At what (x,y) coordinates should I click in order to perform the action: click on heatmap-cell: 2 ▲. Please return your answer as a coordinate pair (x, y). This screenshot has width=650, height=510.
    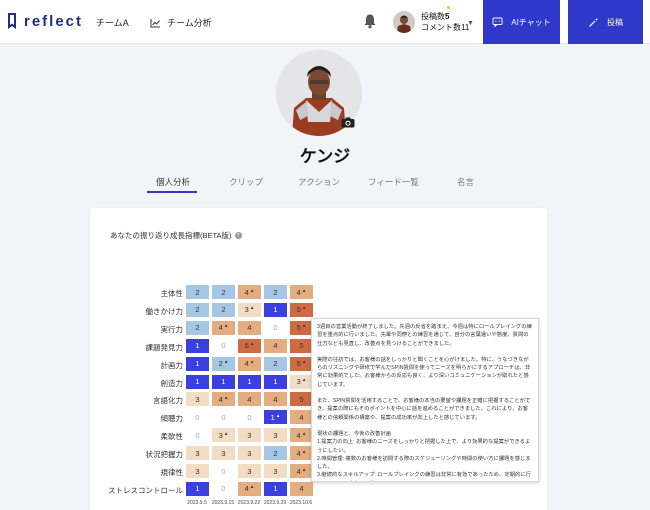
    Looking at the image, I should click on (223, 363).